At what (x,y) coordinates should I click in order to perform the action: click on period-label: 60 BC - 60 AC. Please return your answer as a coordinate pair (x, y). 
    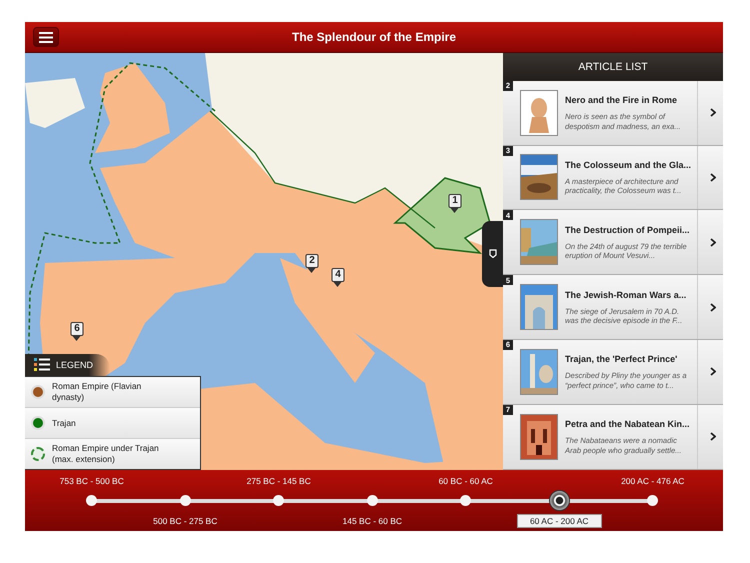
    Looking at the image, I should click on (465, 481).